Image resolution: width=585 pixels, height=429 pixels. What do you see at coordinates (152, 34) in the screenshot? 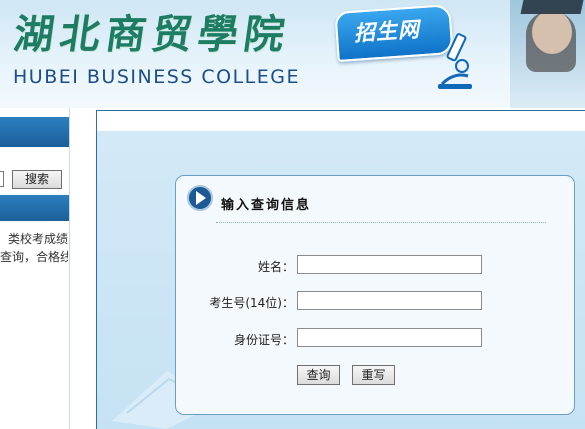
I see `college-logo-chinese: 湖北商贸學院` at bounding box center [152, 34].